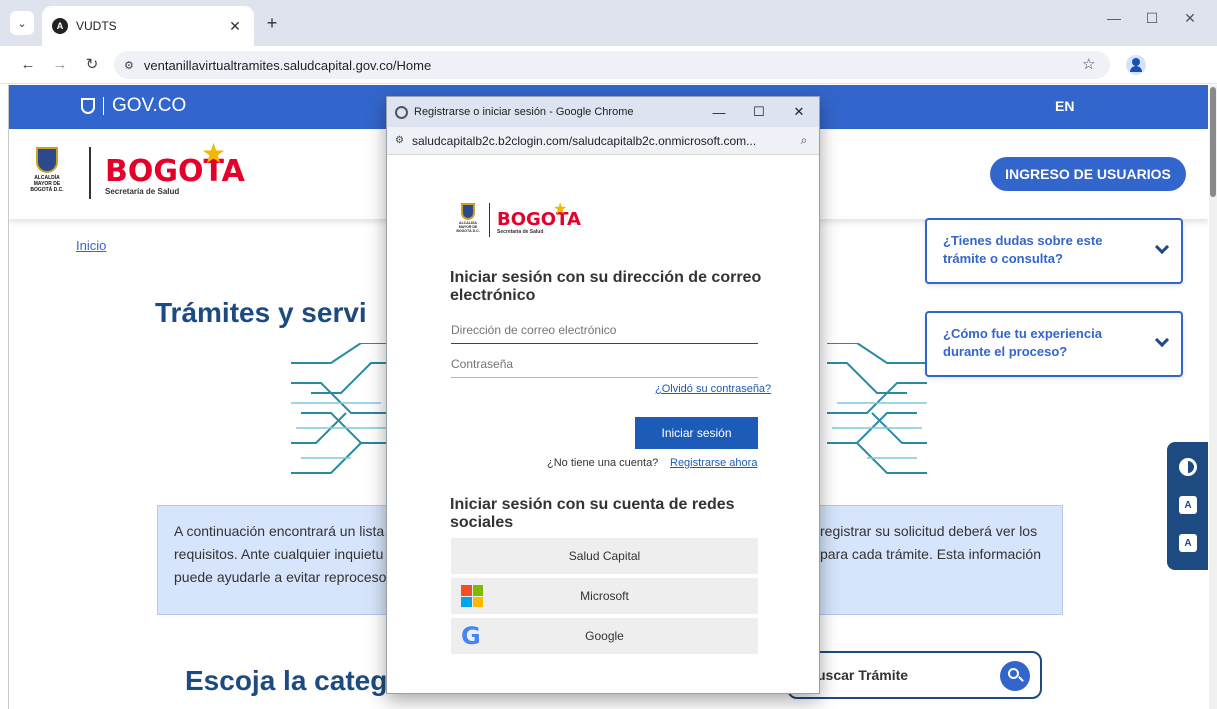 Image resolution: width=1217 pixels, height=709 pixels. What do you see at coordinates (60, 65) in the screenshot?
I see `forward-button: →` at bounding box center [60, 65].